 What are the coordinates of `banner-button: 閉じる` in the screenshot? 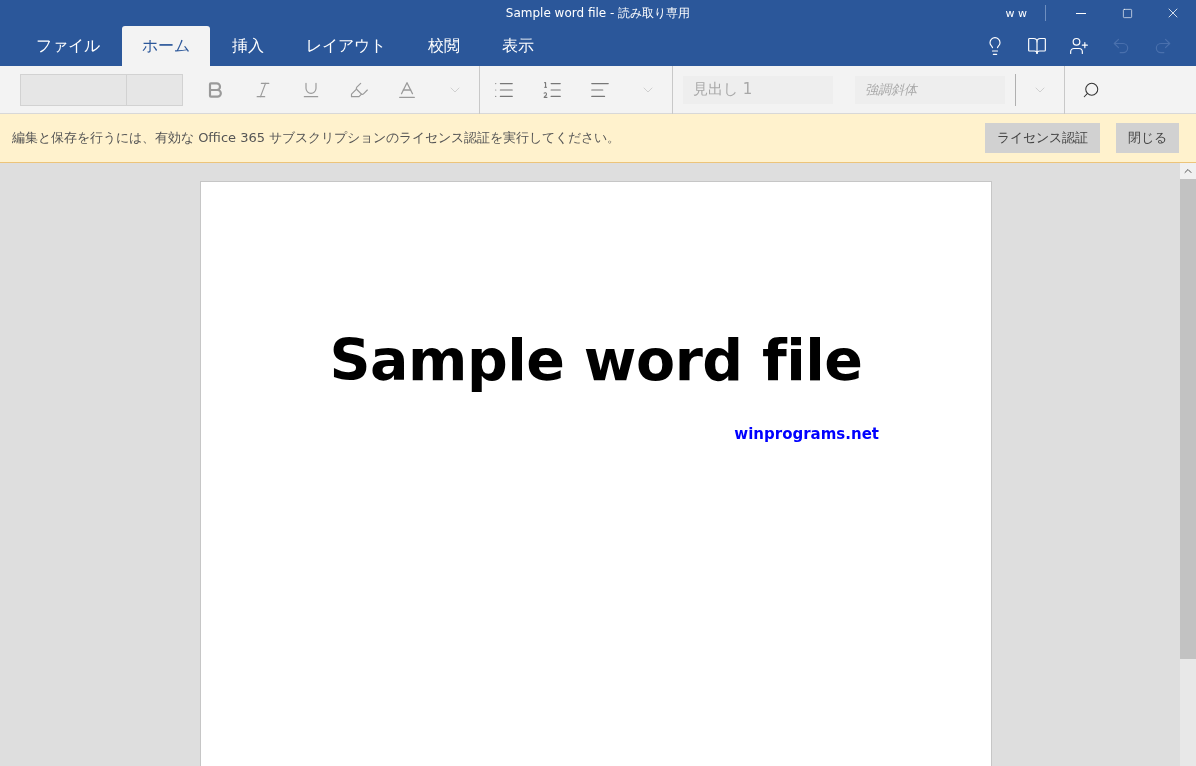 It's located at (1147, 138).